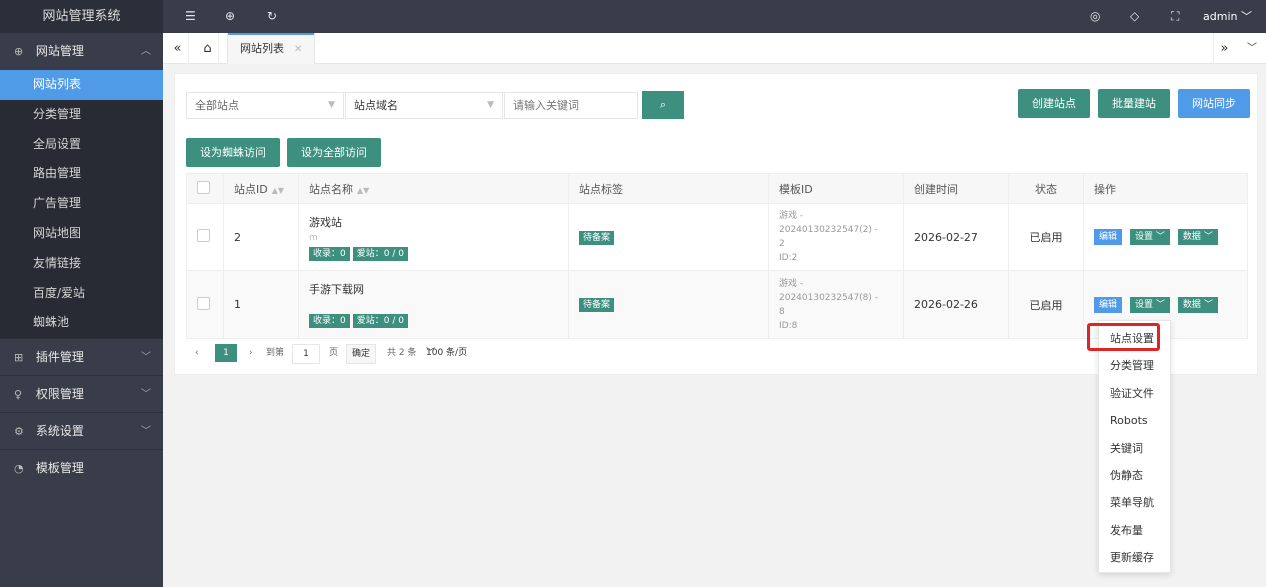 This screenshot has height=587, width=1266. What do you see at coordinates (1227, 16) in the screenshot?
I see `user-menu: admin ﹀` at bounding box center [1227, 16].